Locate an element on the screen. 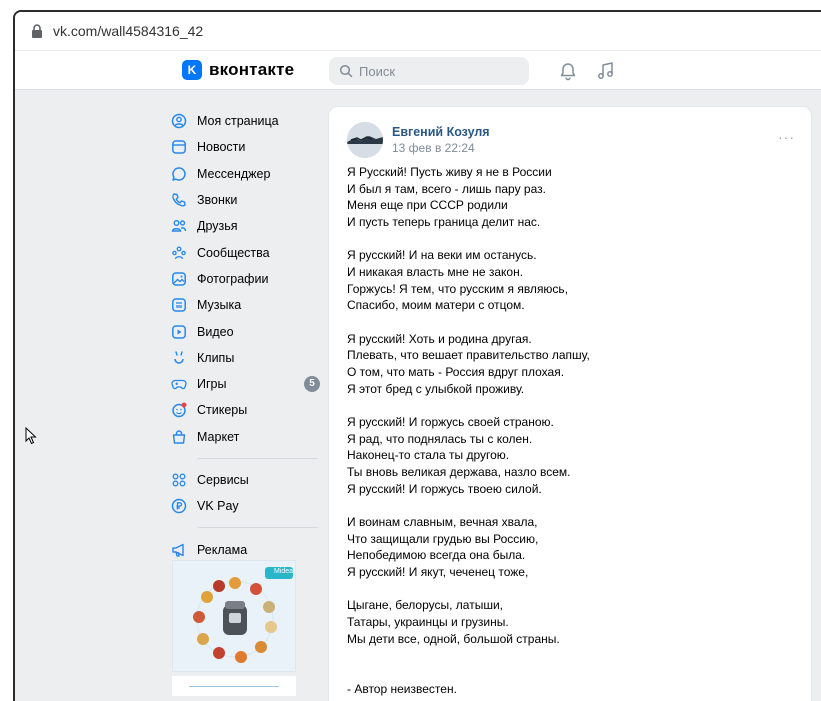 The image size is (821, 701). post-line: Я русский! И горжусь своей страною. is located at coordinates (450, 422).